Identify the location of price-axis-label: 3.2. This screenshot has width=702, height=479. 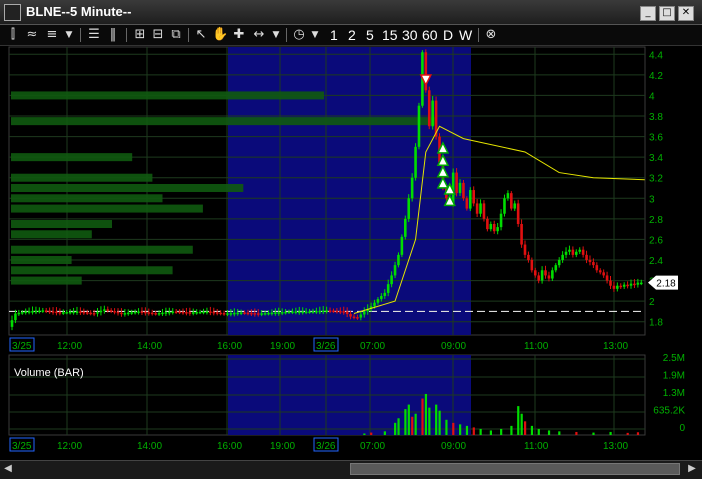
(656, 179).